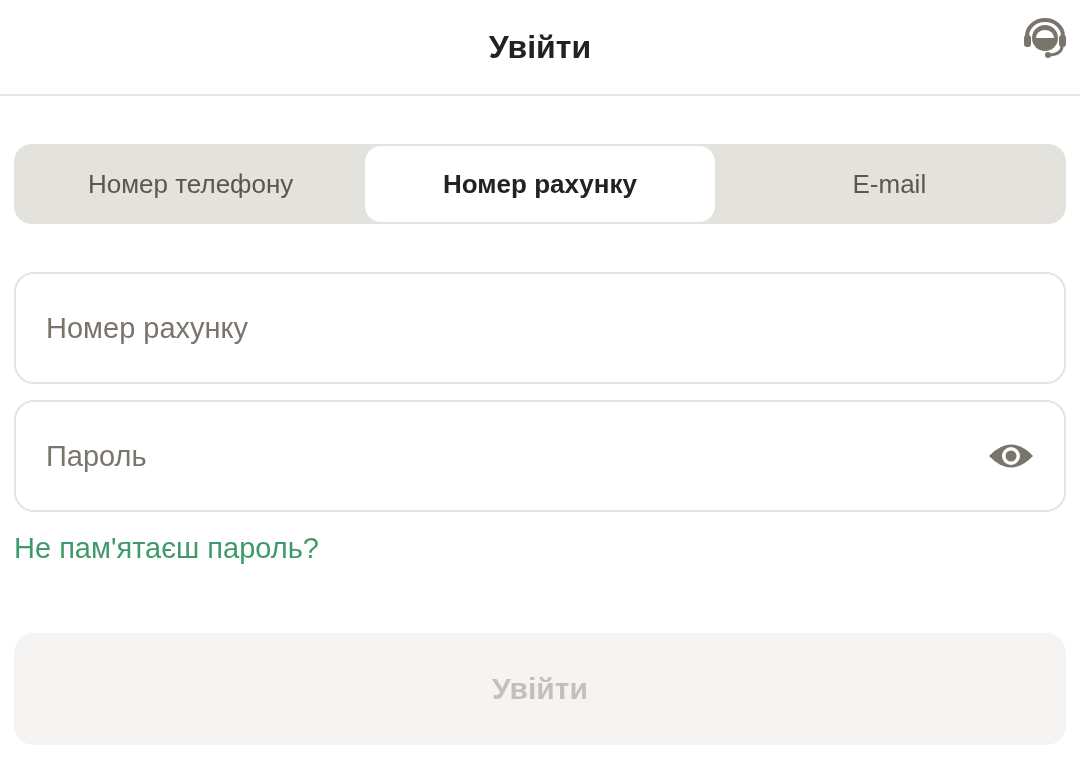  Describe the element at coordinates (166, 548) in the screenshot. I see `forgot-password-link: Не пам'ятаєш пароль?` at that location.